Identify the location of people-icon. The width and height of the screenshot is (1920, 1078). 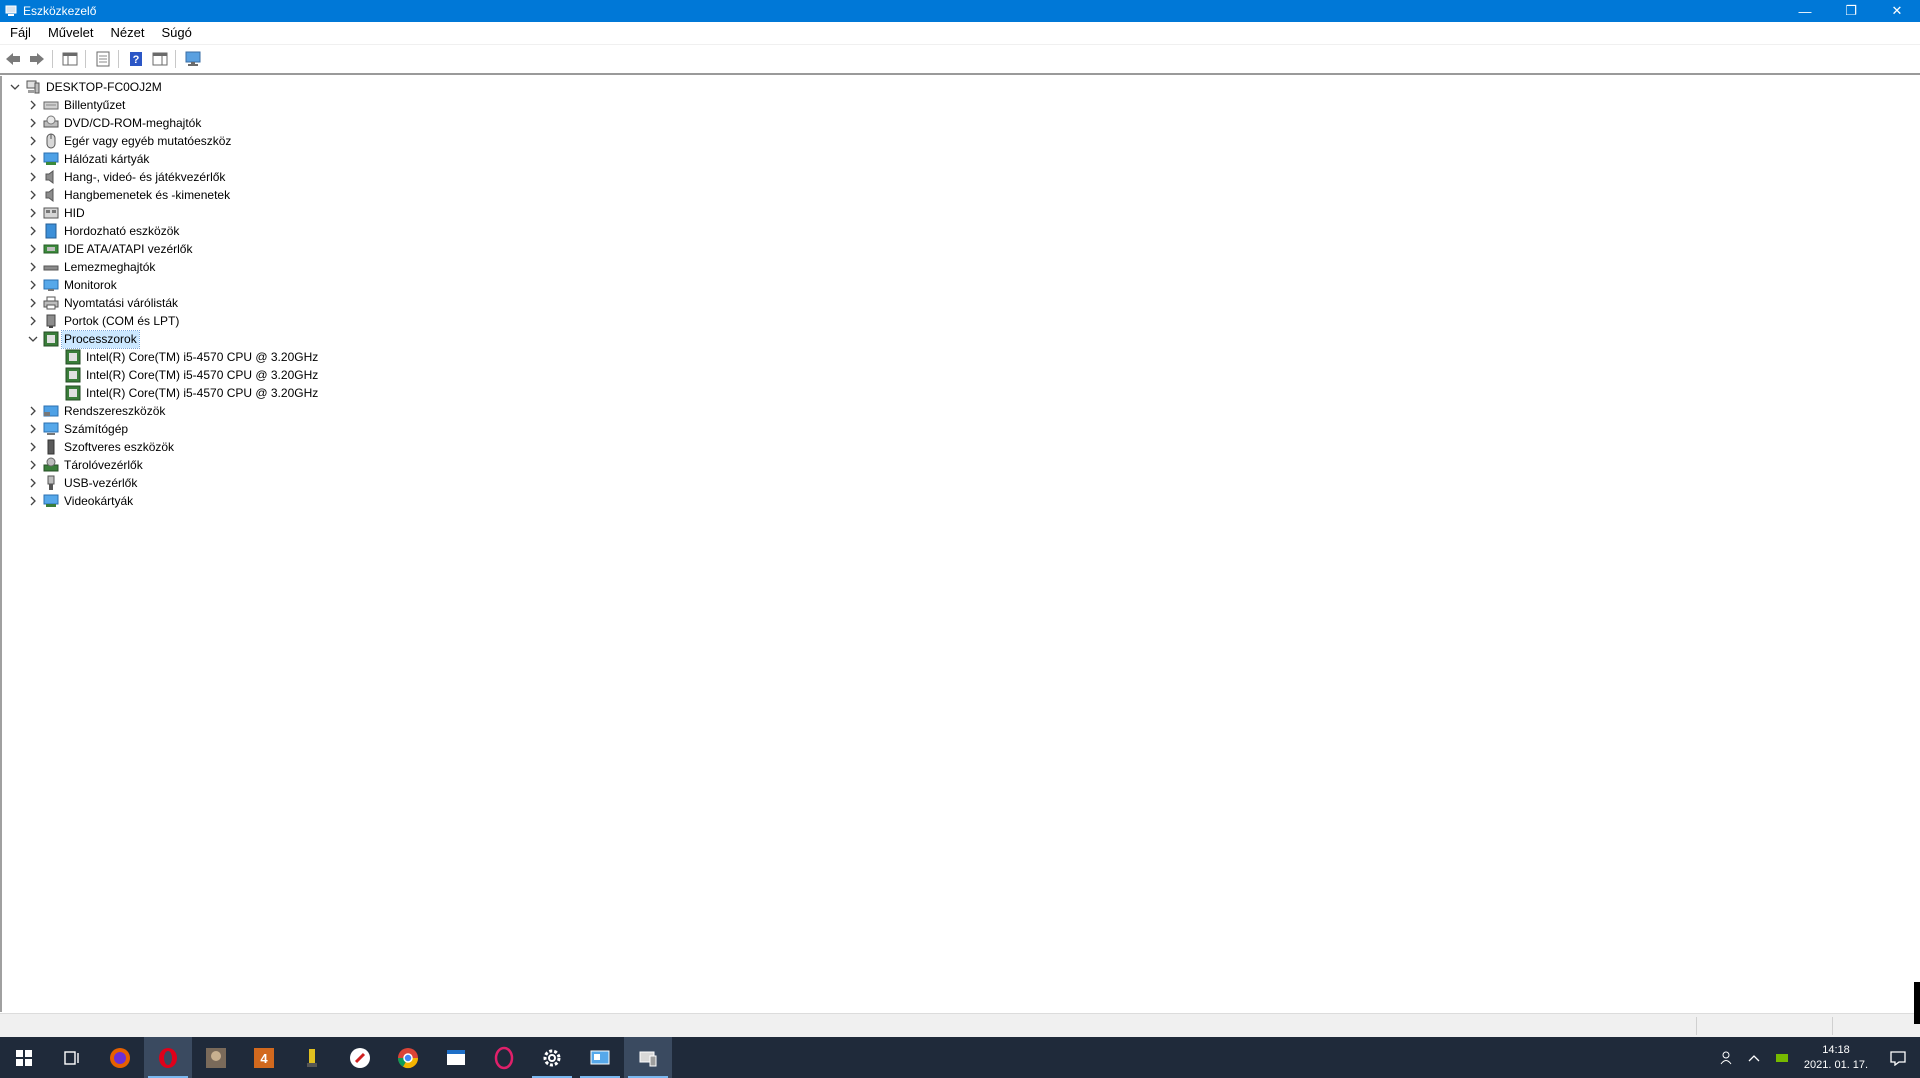
(1726, 1057).